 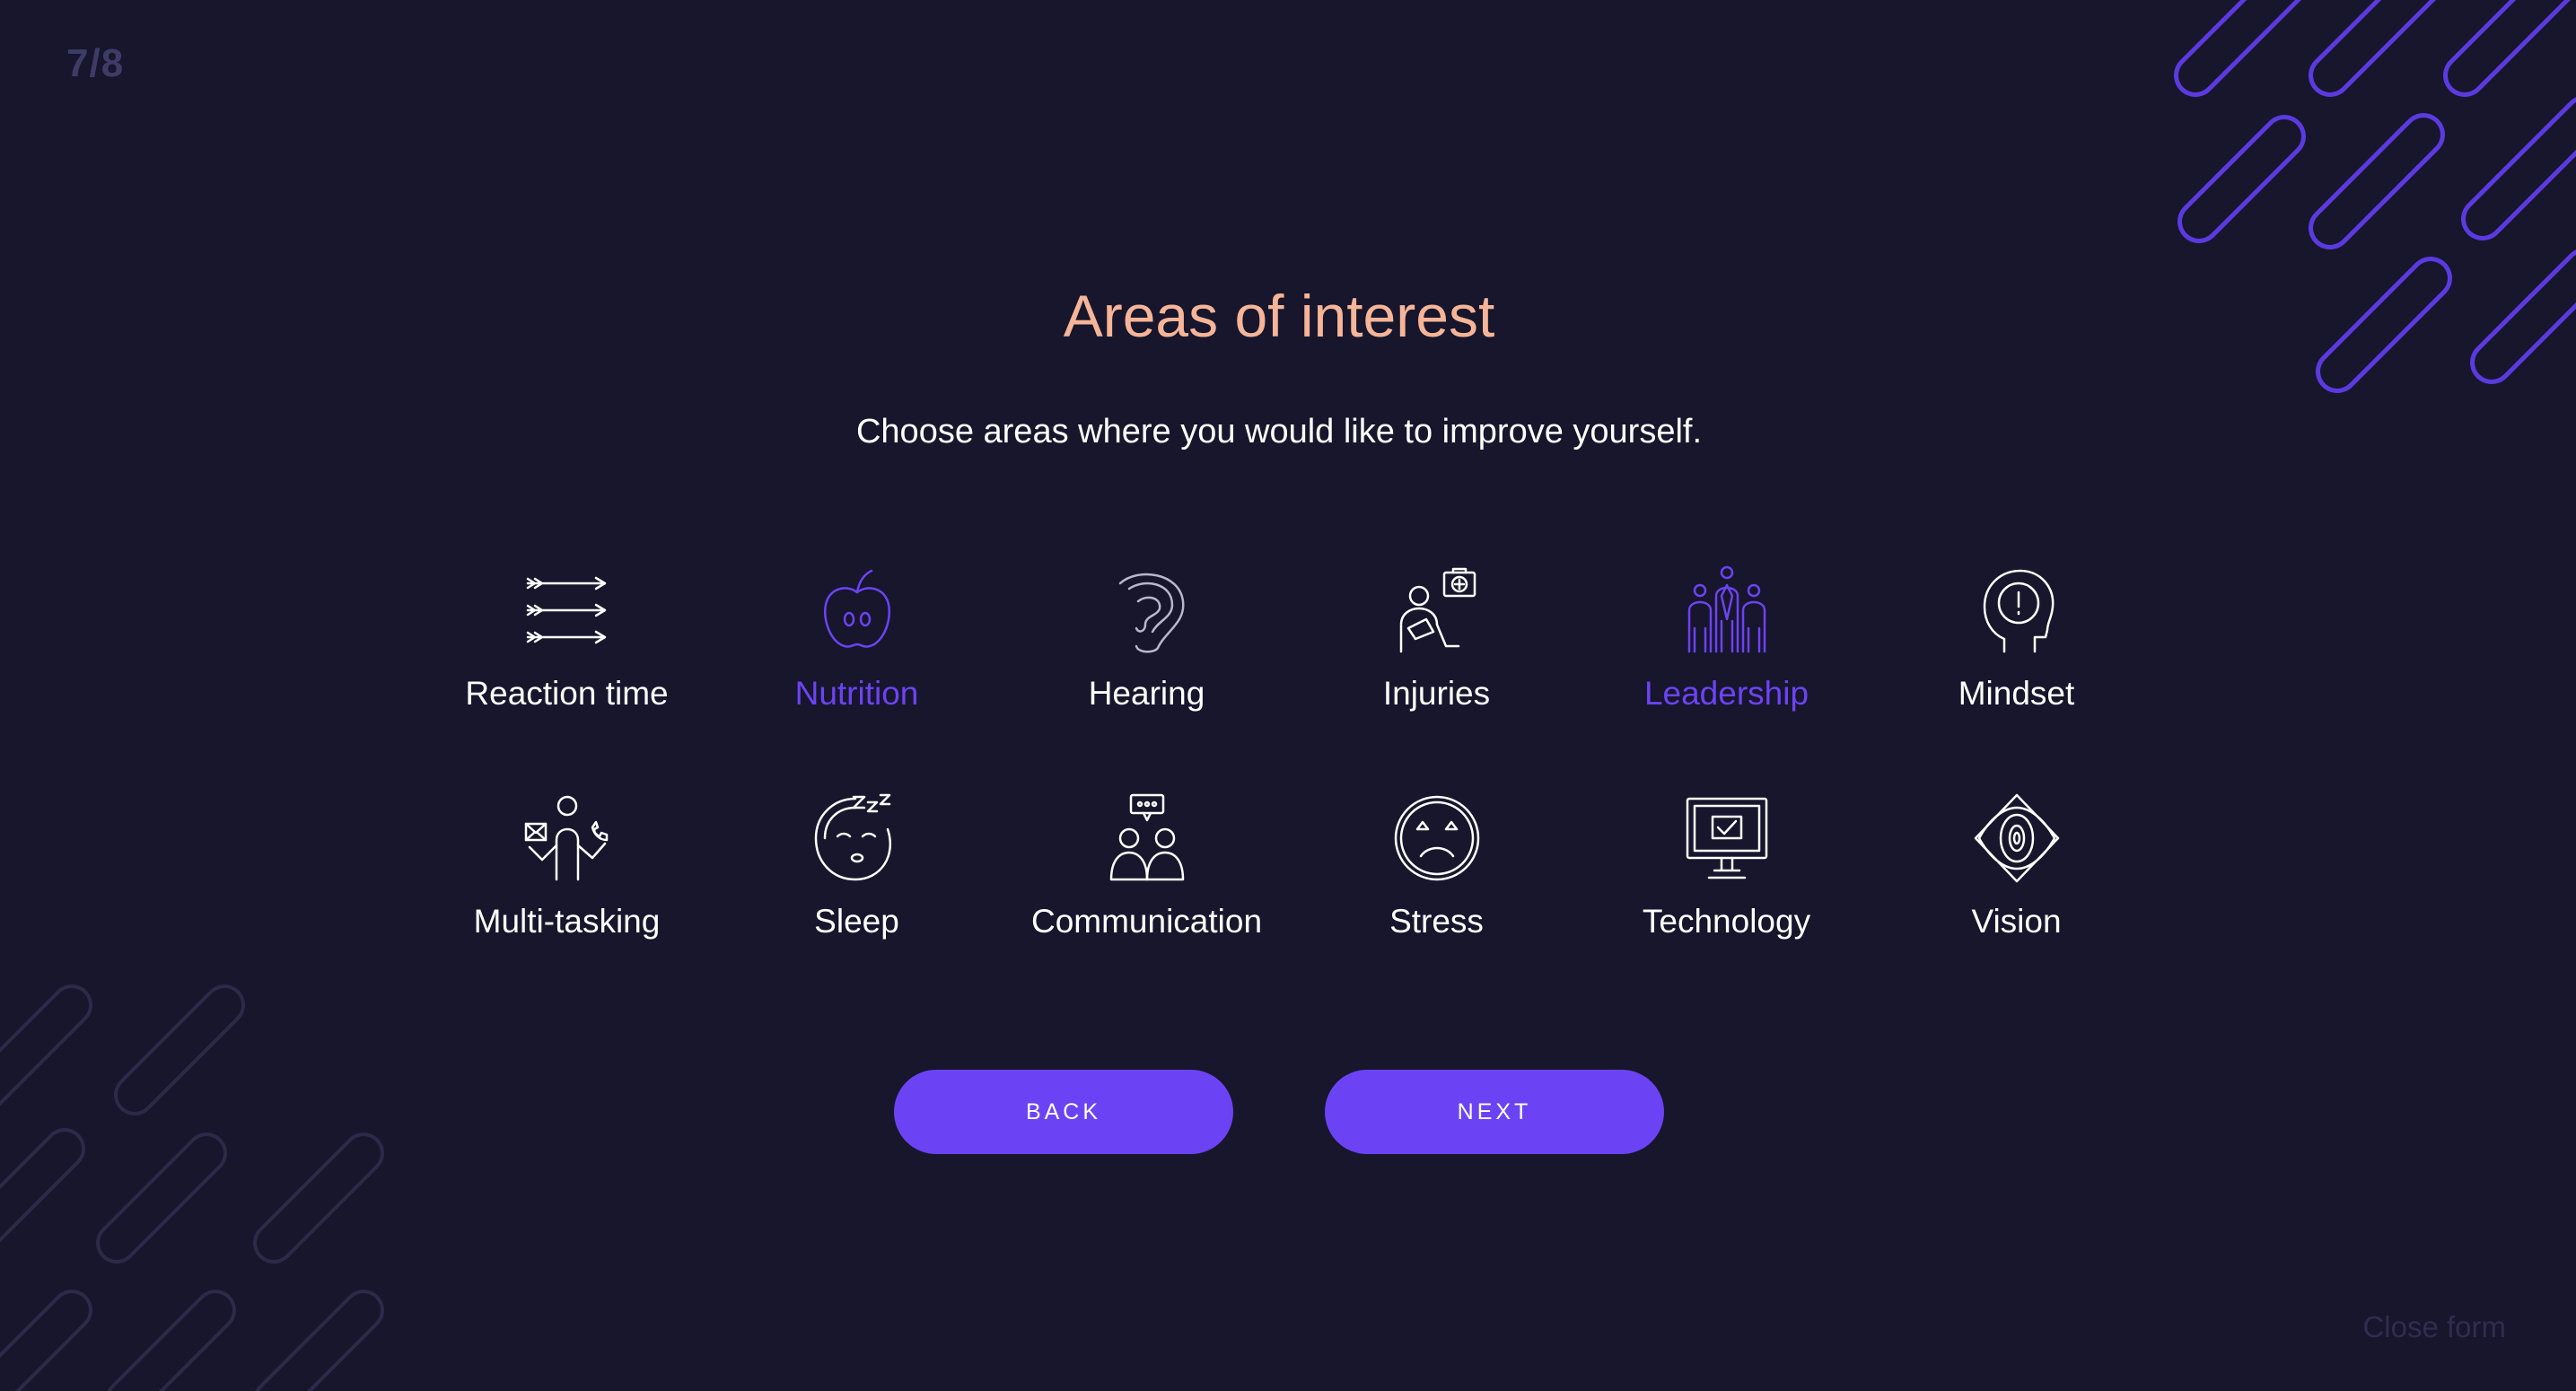 What do you see at coordinates (95, 63) in the screenshot?
I see `step-counter: 7/8` at bounding box center [95, 63].